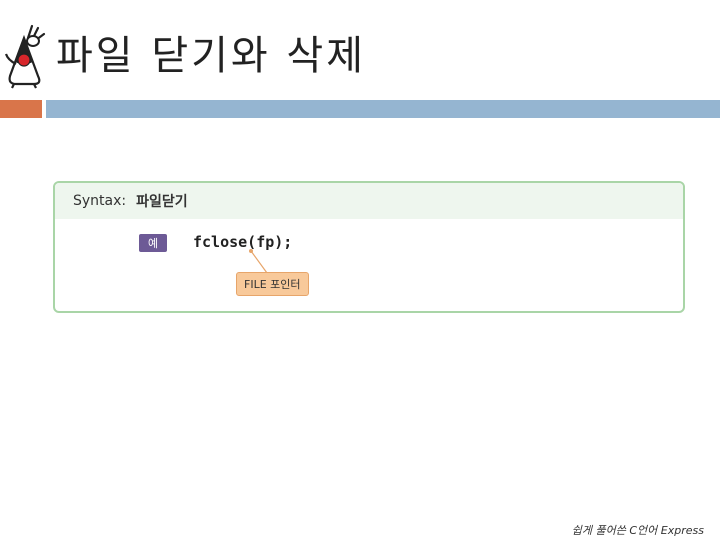  I want to click on title-accent-bar-blue, so click(383, 109).